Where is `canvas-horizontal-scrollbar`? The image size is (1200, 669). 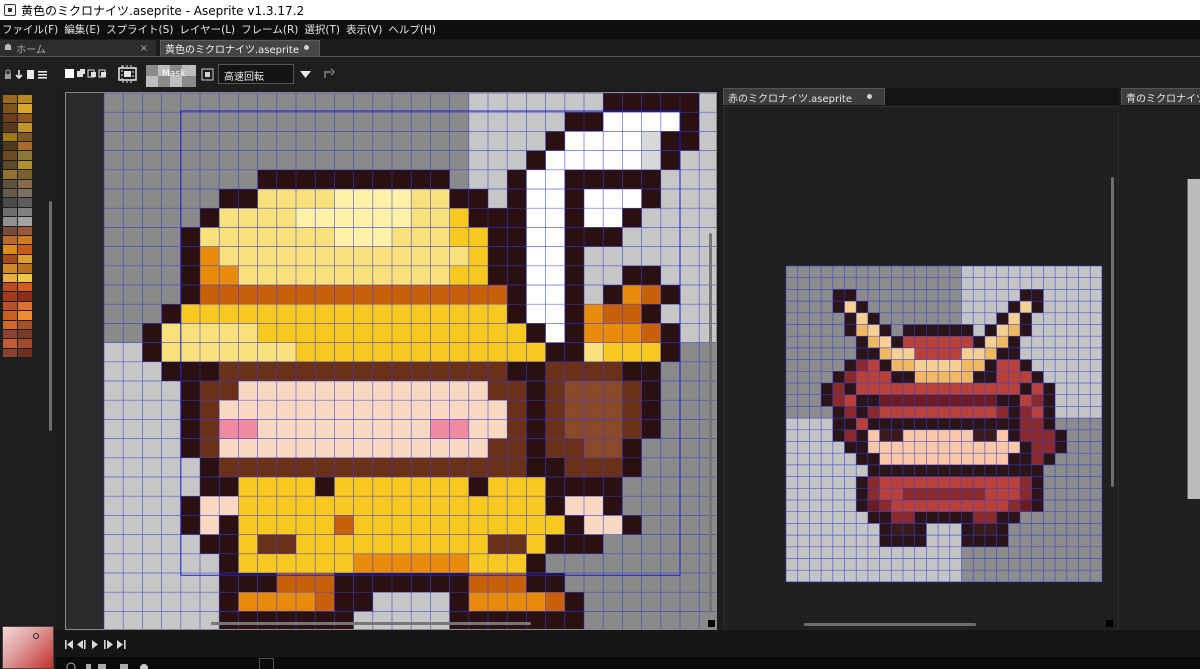
canvas-horizontal-scrollbar is located at coordinates (371, 623).